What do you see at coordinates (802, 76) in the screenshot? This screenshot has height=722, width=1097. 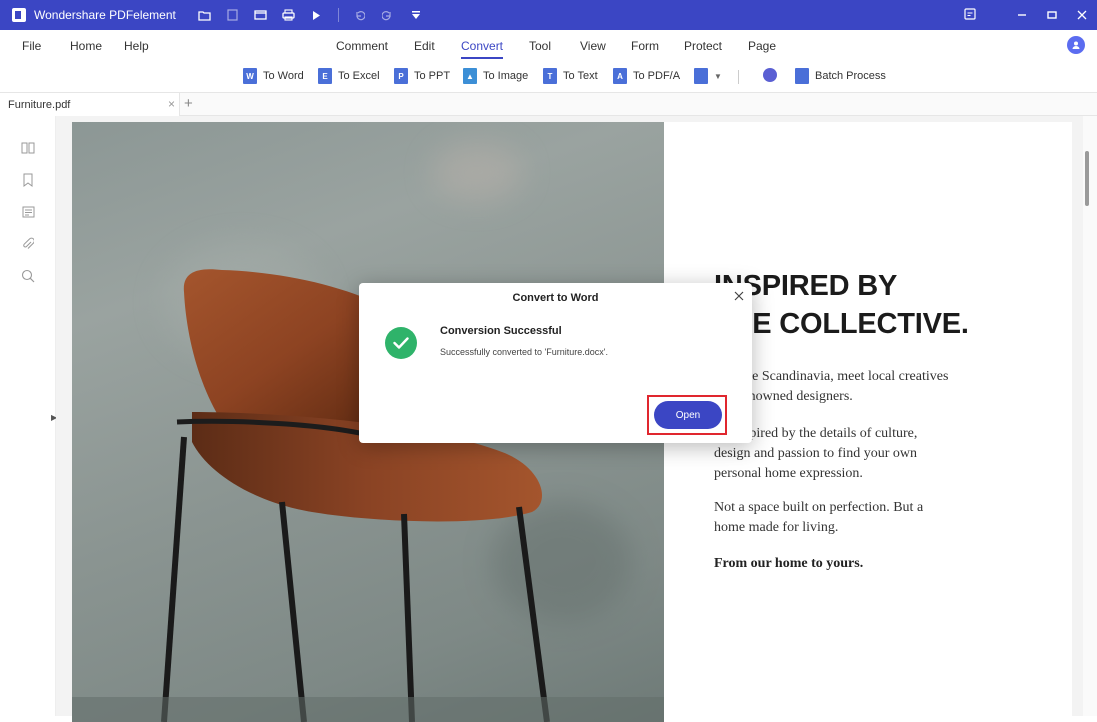 I see `batch-process-icon` at bounding box center [802, 76].